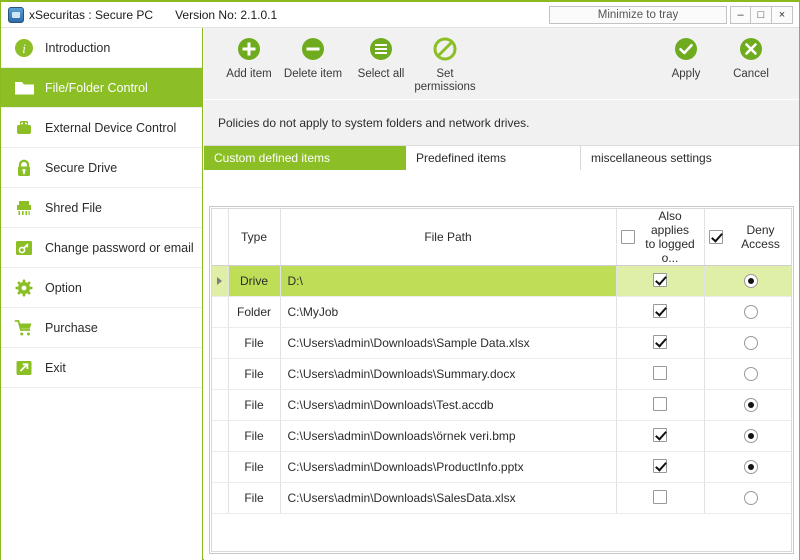 Image resolution: width=800 pixels, height=560 pixels. I want to click on sidebar-item-label: Exit, so click(55, 367).